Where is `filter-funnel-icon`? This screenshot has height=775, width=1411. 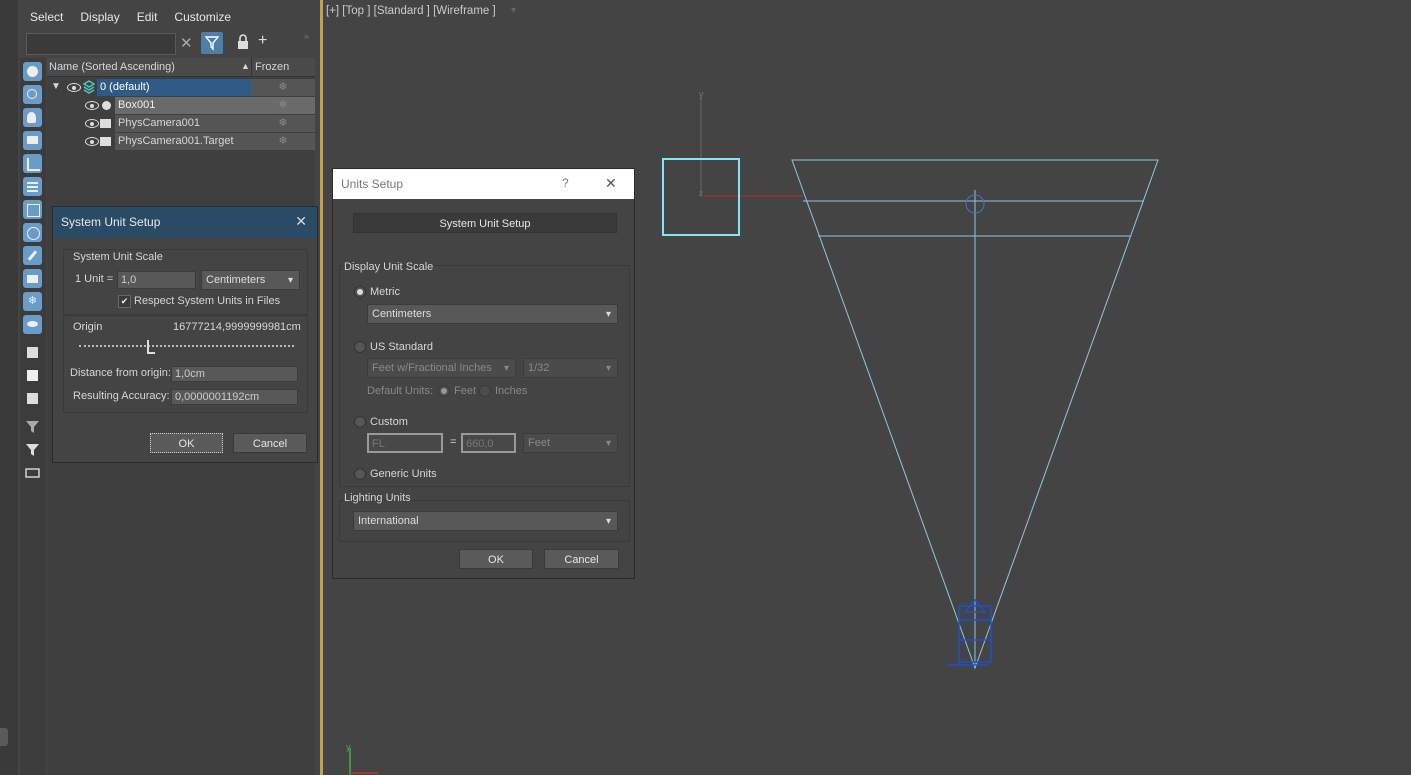
filter-funnel-icon is located at coordinates (32, 426).